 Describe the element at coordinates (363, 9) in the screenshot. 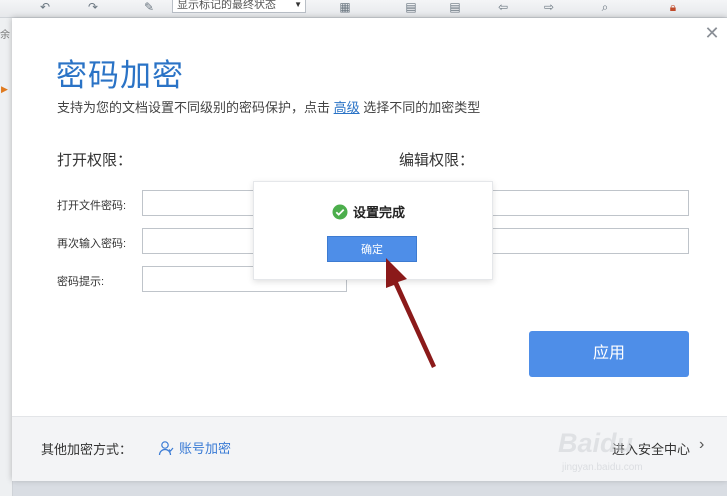

I see `background-toolbar: ↶ ↷ ✎ 显示标记的最终状态 ▼ ▦ ▤ ▤ ⇦ ⇨ ⌕ 🔒︎` at that location.